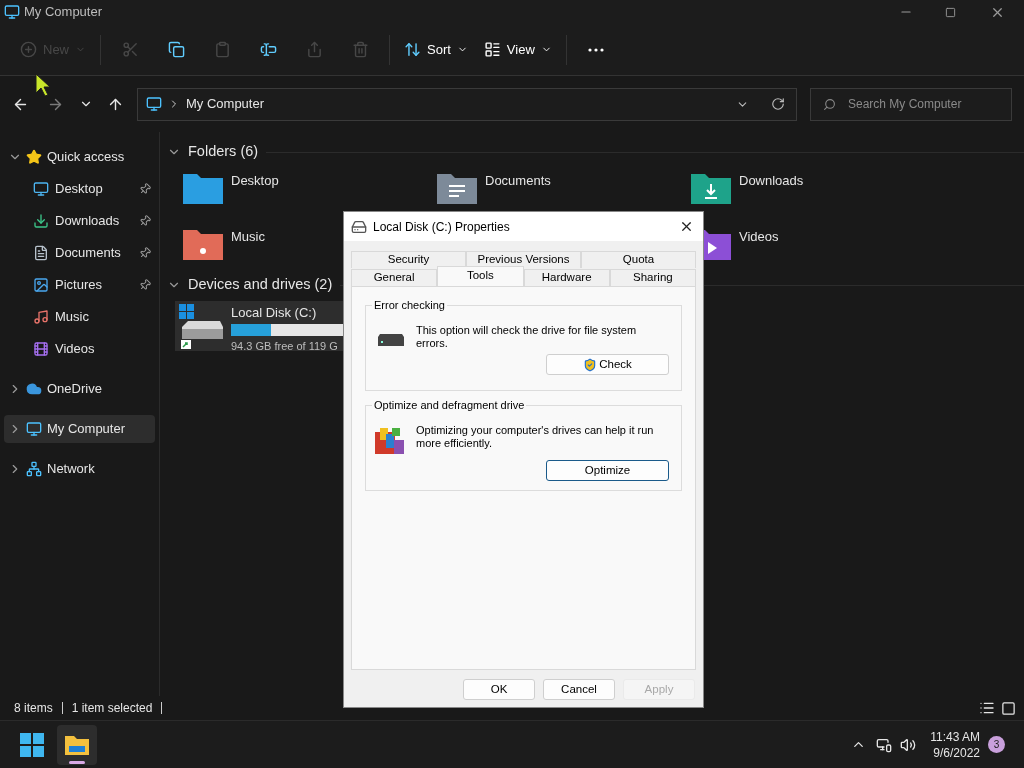  I want to click on address-bar: My Computer, so click(467, 104).